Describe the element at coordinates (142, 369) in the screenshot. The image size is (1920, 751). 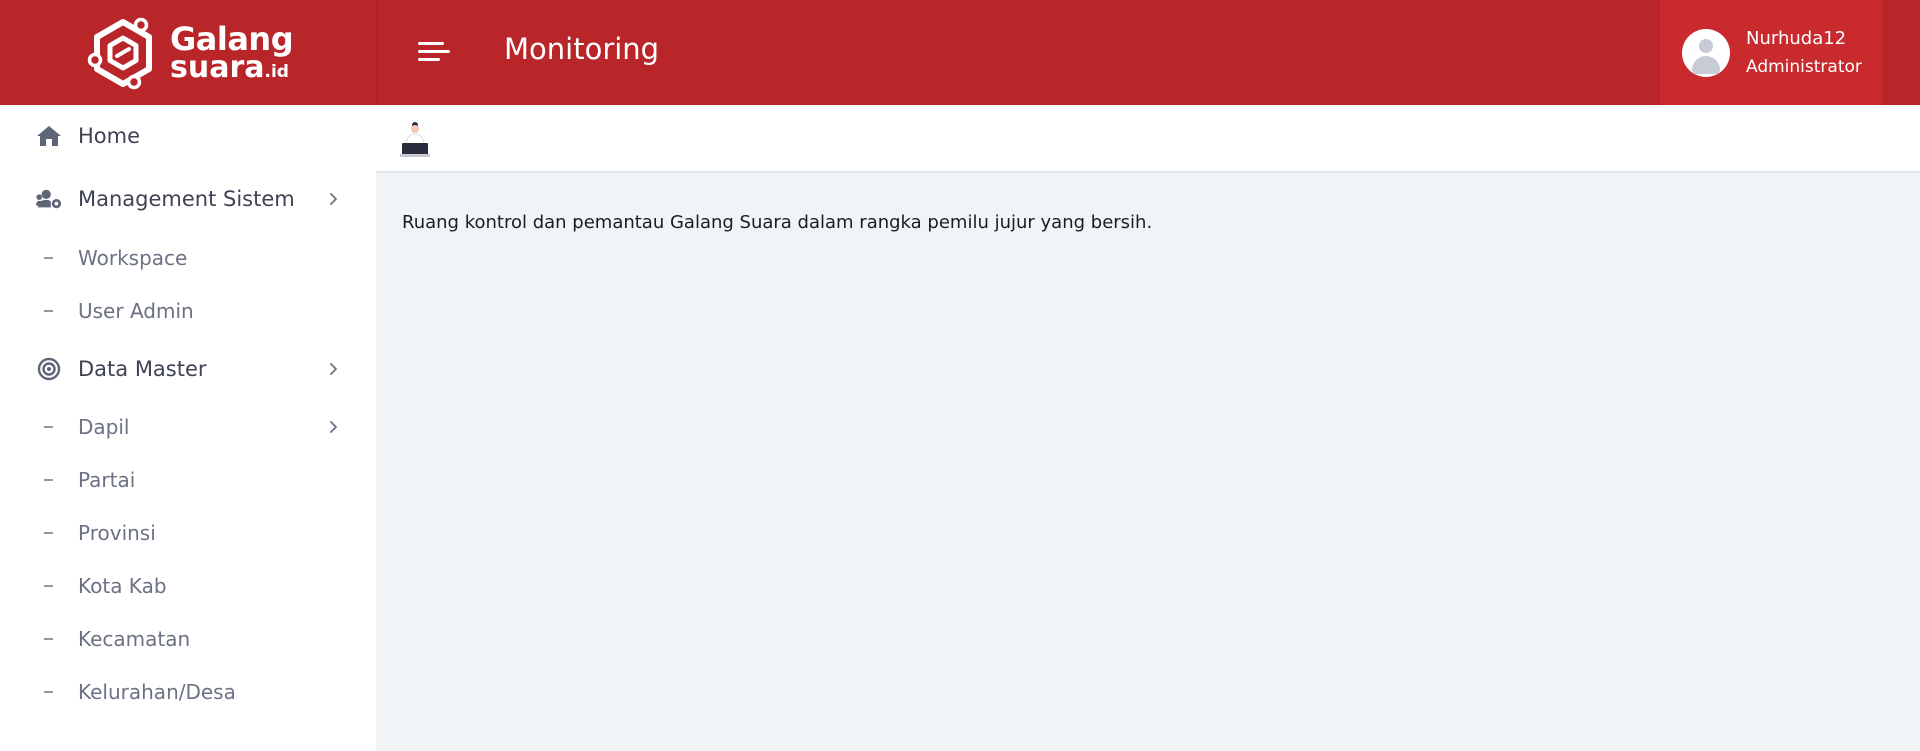
I see `sidebar-item-label: Data Master` at that location.